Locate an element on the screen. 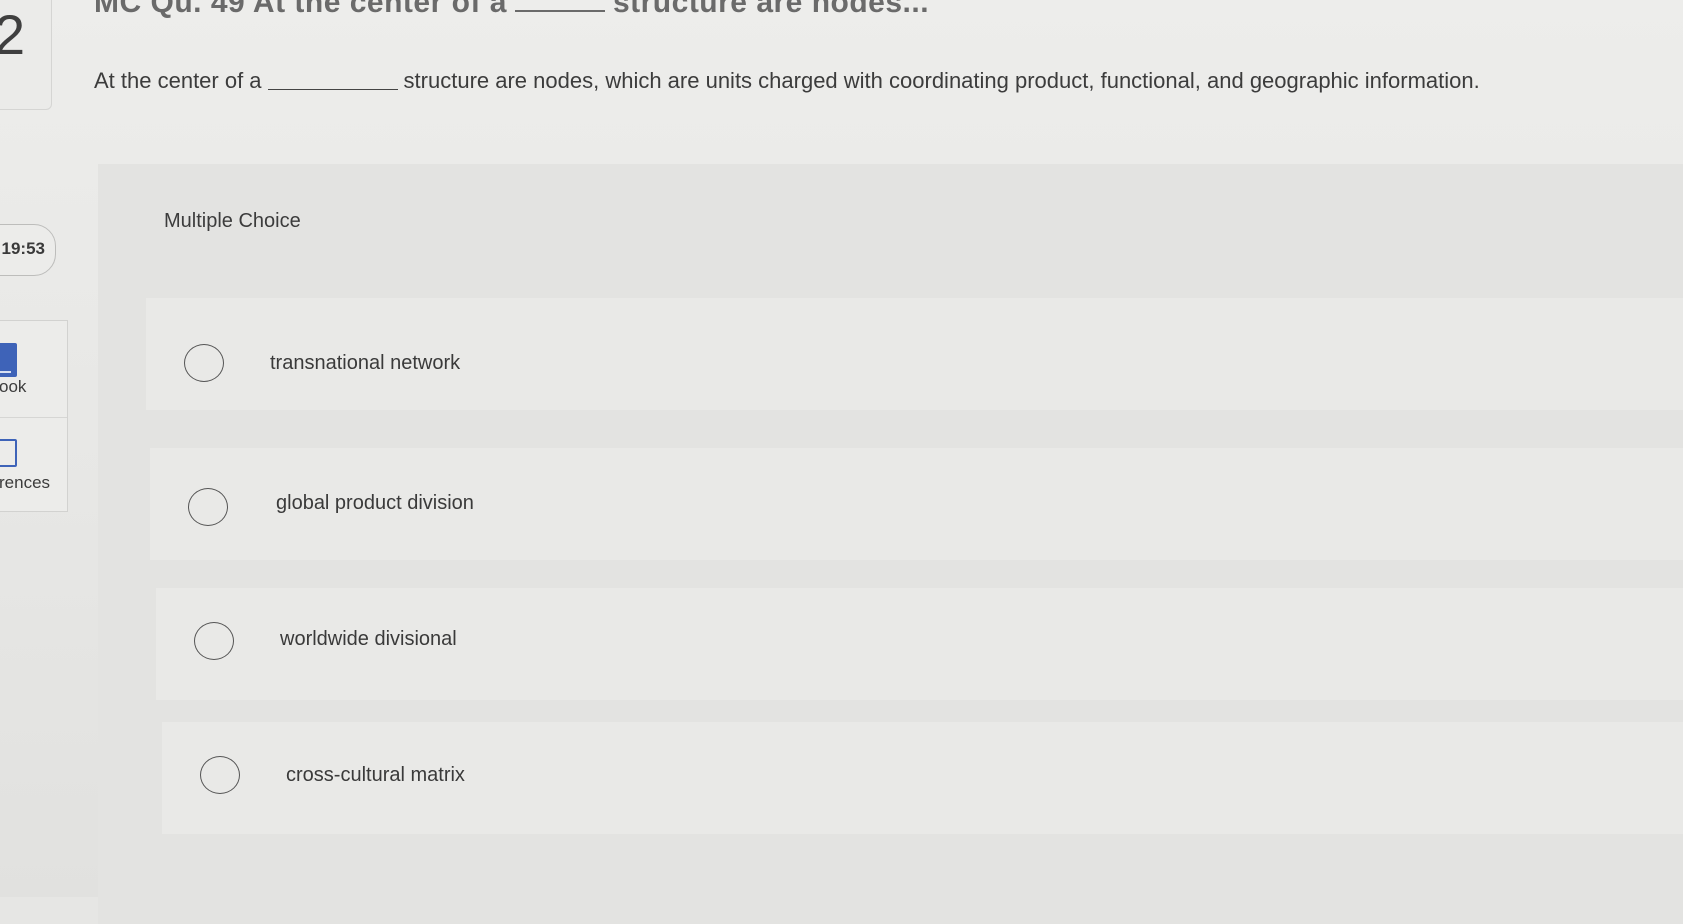  question-header-text: MC Qu. 49 At the center of a is located at coordinates (300, 9).